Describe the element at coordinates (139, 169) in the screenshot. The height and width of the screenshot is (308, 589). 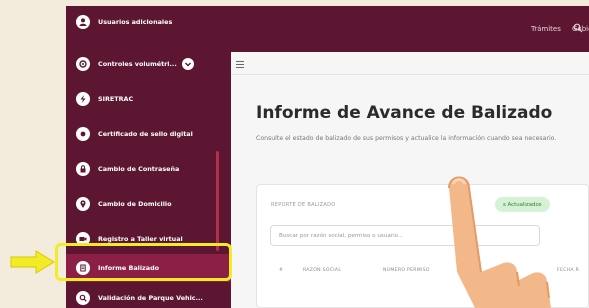
I see `sidebar-item-label: Cambio de Contraseña` at that location.